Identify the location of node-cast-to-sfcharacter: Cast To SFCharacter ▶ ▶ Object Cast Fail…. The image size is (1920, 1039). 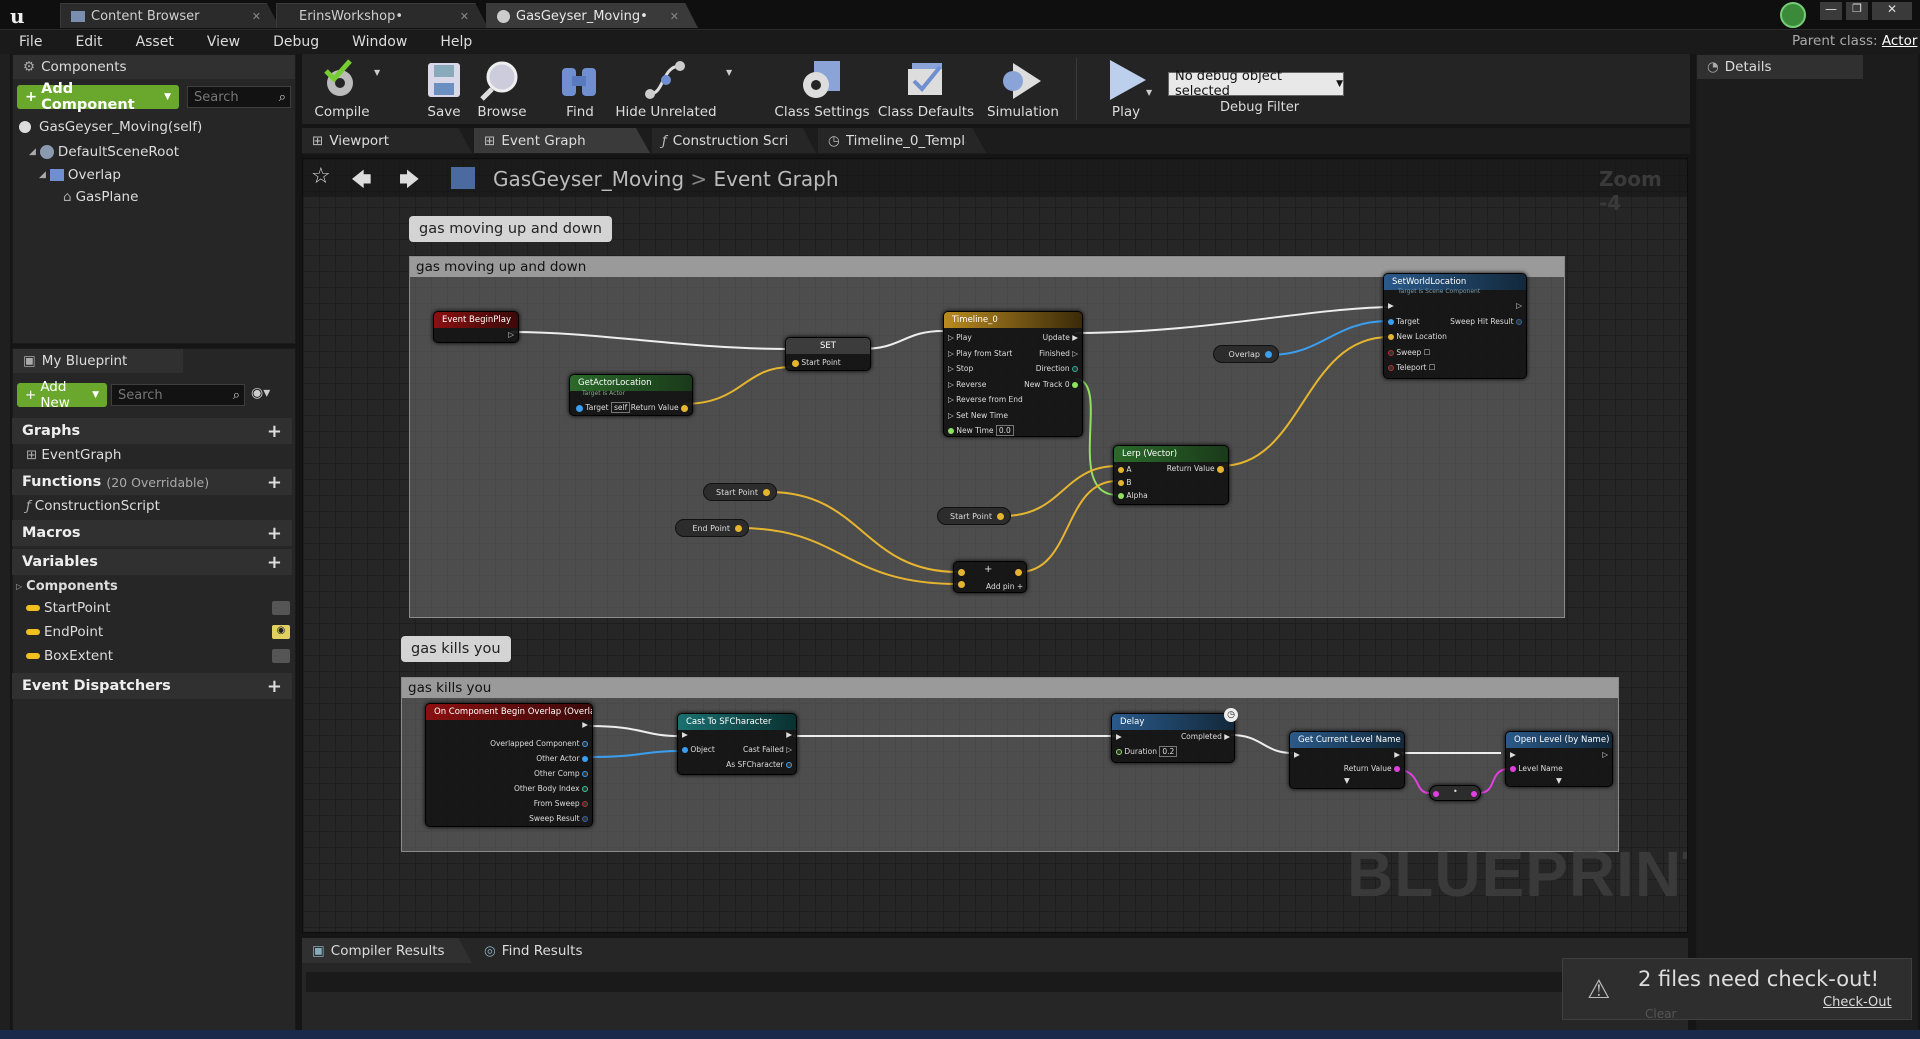
(737, 744).